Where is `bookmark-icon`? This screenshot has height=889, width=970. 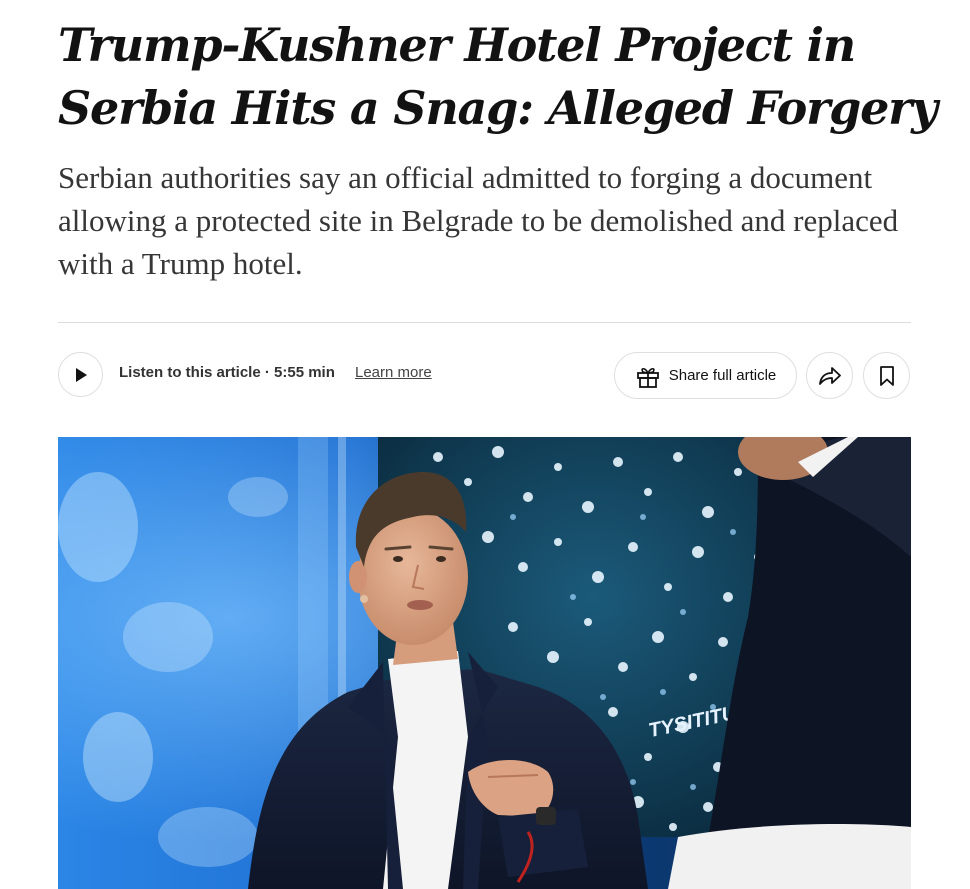 bookmark-icon is located at coordinates (886, 375).